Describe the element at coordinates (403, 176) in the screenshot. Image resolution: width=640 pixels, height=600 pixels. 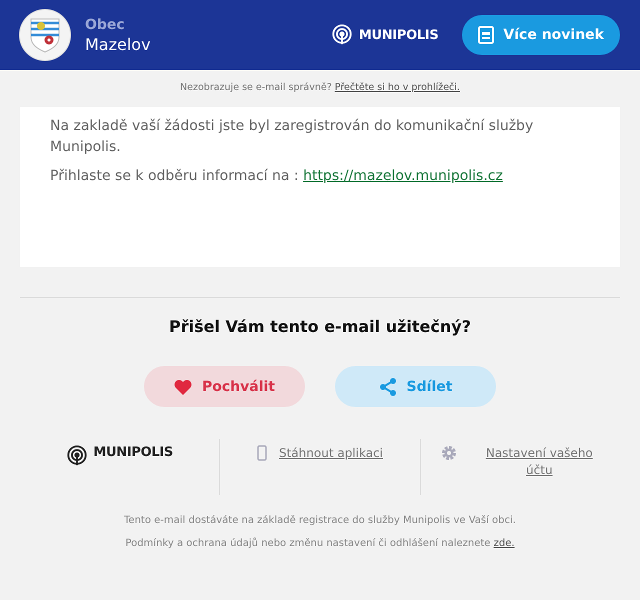
I see `portal-link: https://mazelov.munipolis.cz` at that location.